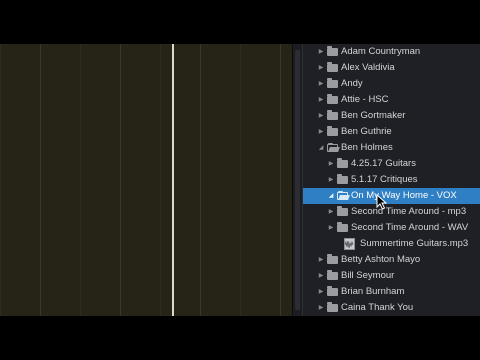 The width and height of the screenshot is (480, 360). I want to click on item-label: Betty Ashton Mayo, so click(381, 259).